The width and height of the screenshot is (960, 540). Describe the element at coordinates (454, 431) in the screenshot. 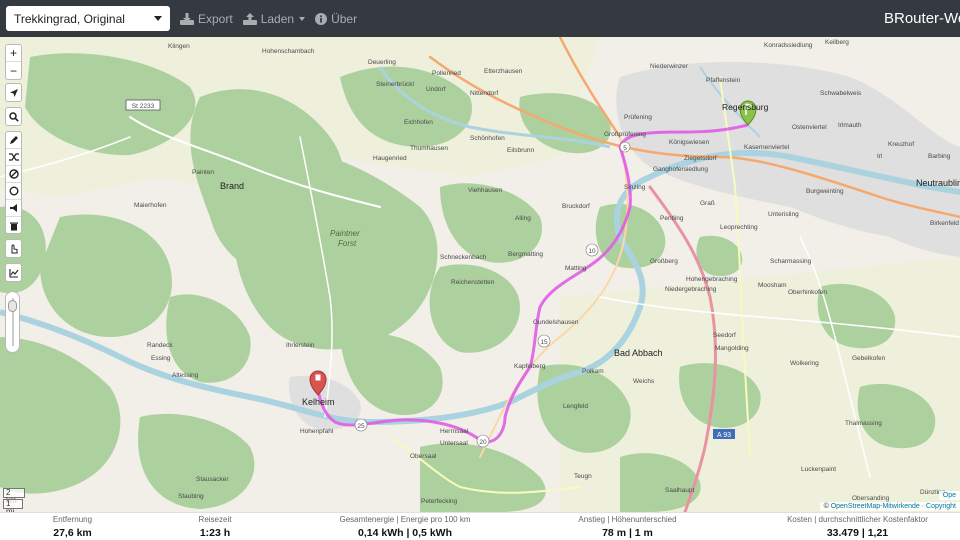

I see `place-label: Herrnsaal` at that location.